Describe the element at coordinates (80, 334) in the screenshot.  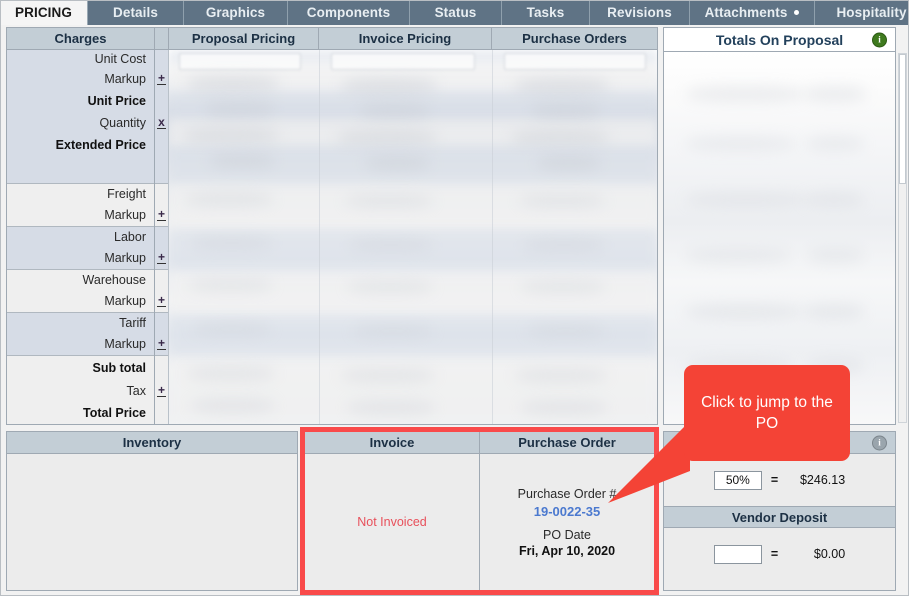
I see `charges-group: Tariff Markup` at that location.